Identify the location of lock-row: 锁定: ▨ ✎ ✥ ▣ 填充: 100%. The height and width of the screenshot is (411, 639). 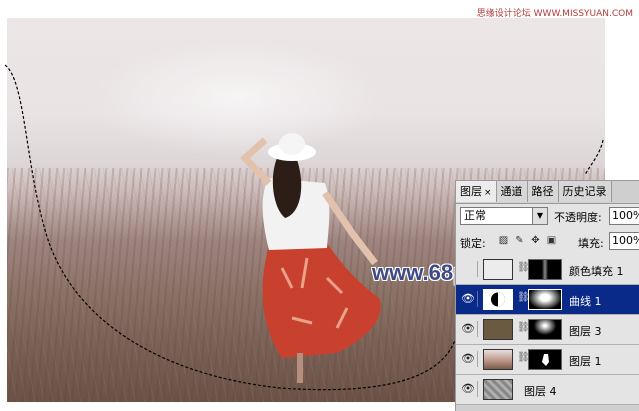
(547, 242).